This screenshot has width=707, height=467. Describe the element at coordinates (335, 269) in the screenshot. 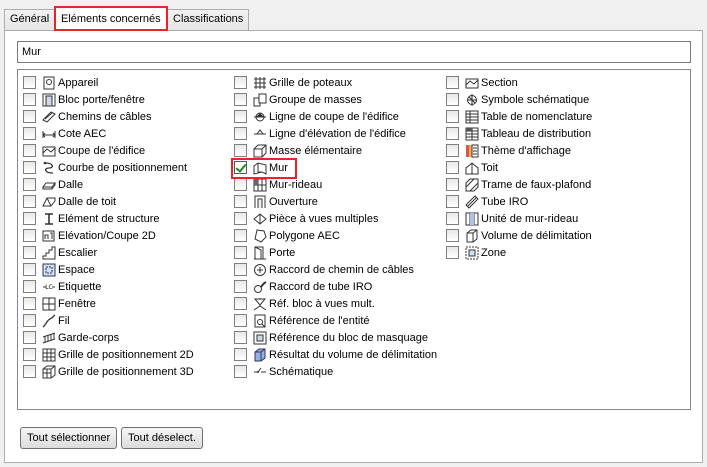

I see `list-item-raccord-de-chemin-de-cables: Raccord de chemin de câbles` at that location.